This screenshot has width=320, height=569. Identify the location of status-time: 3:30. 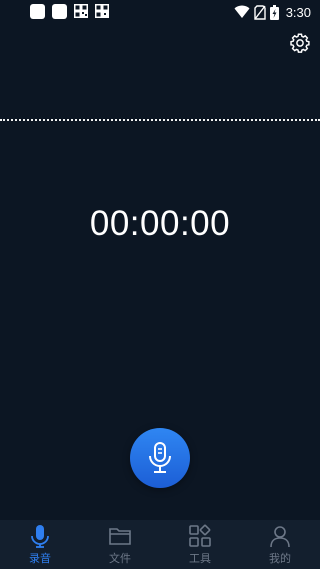
(298, 12).